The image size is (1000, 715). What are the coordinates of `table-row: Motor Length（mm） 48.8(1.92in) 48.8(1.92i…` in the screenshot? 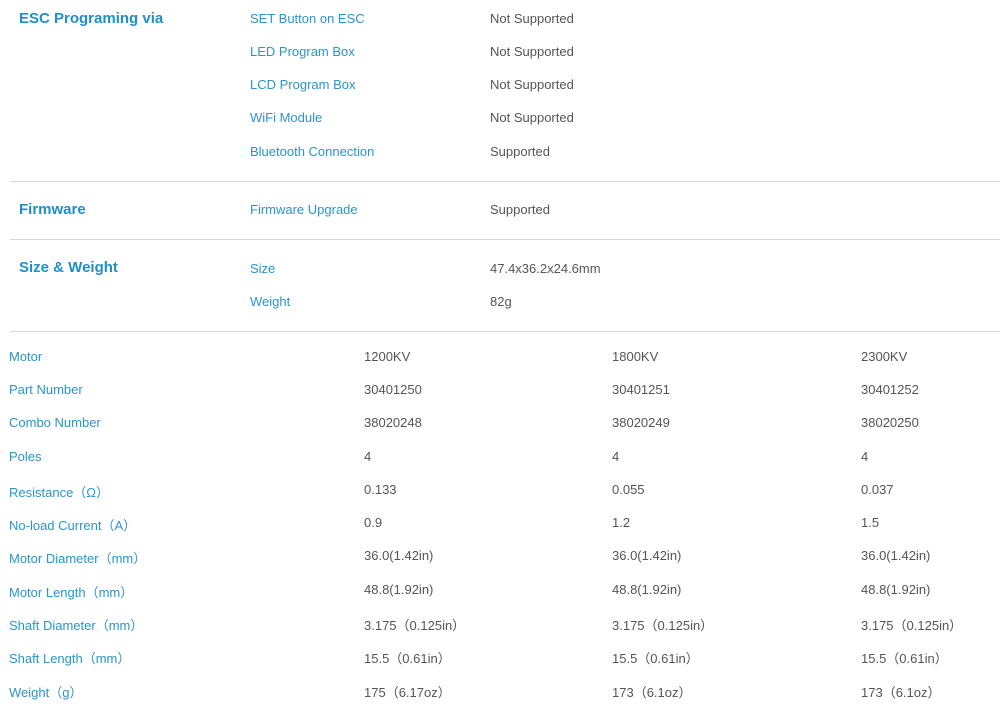 It's located at (500, 598).